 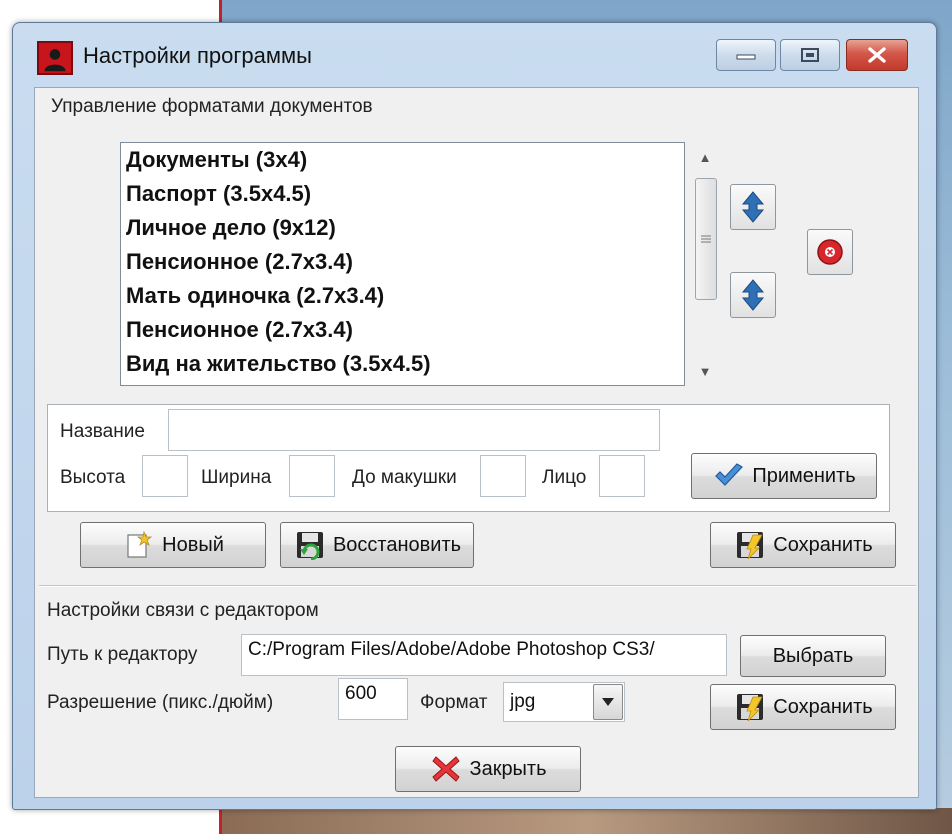 I want to click on new-document-icon, so click(x=139, y=545).